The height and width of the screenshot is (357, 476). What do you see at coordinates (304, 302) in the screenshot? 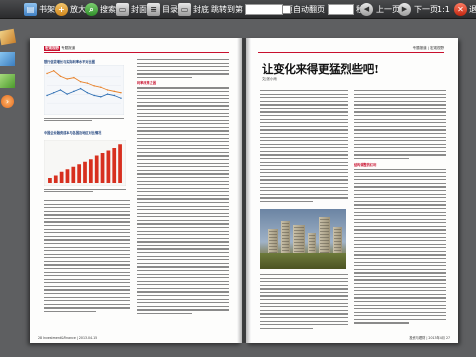
I see `right-page-column-1-lower` at bounding box center [304, 302].